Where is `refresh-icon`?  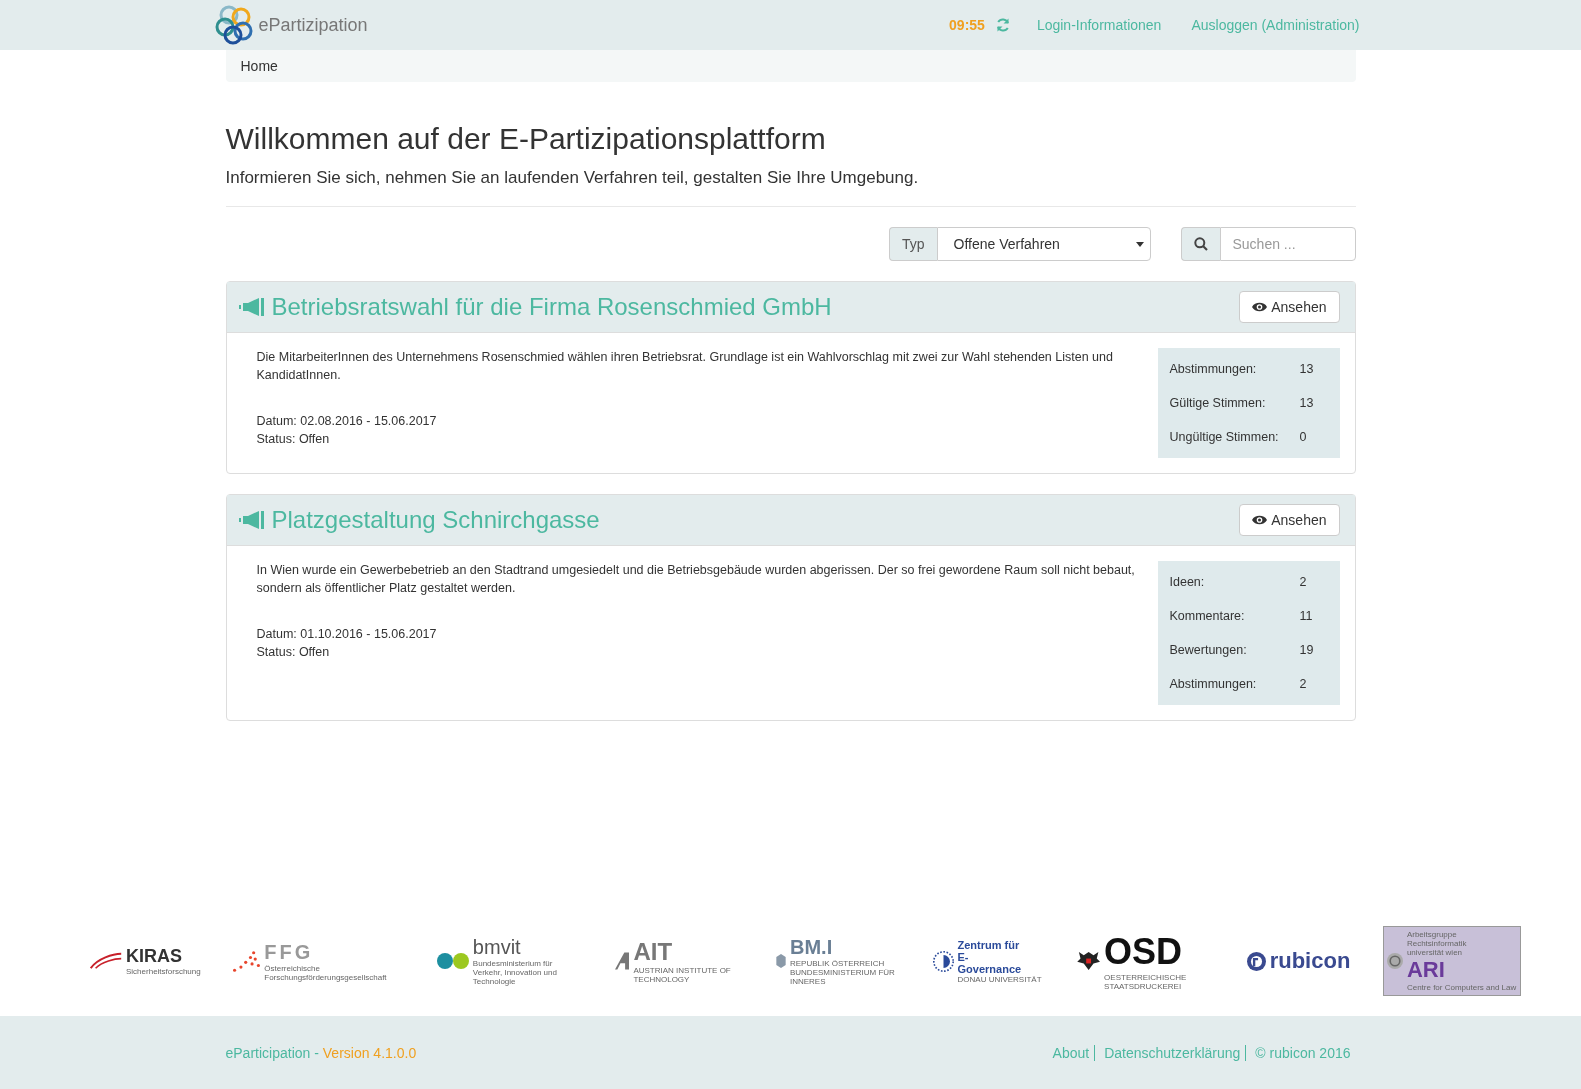
refresh-icon is located at coordinates (1002, 25).